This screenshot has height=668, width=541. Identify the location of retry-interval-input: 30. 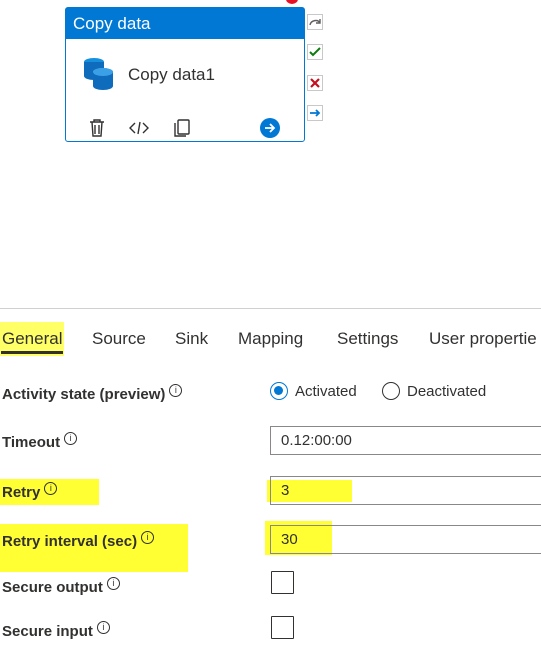
(405, 539).